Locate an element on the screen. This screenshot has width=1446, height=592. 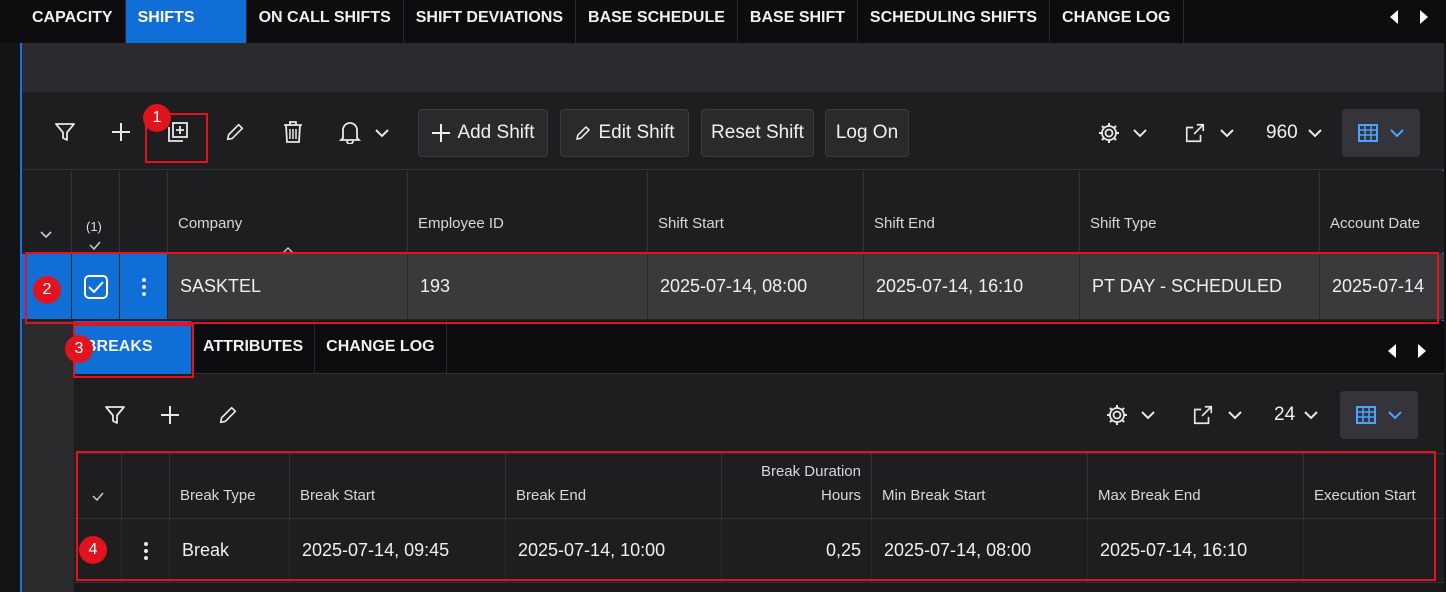
reset-shift-button: Reset Shift is located at coordinates (757, 133).